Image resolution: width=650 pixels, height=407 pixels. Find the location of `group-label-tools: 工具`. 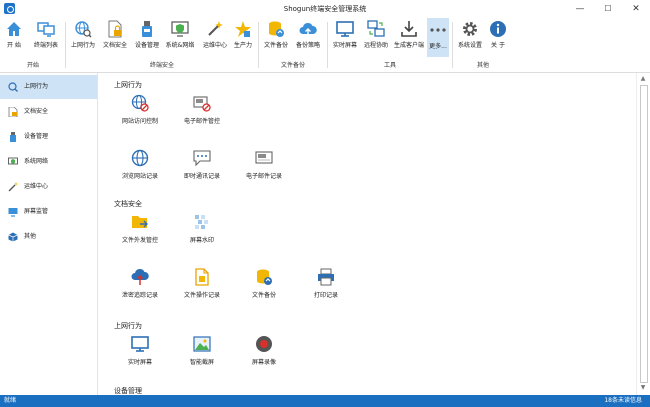

group-label-tools: 工具 is located at coordinates (389, 65).